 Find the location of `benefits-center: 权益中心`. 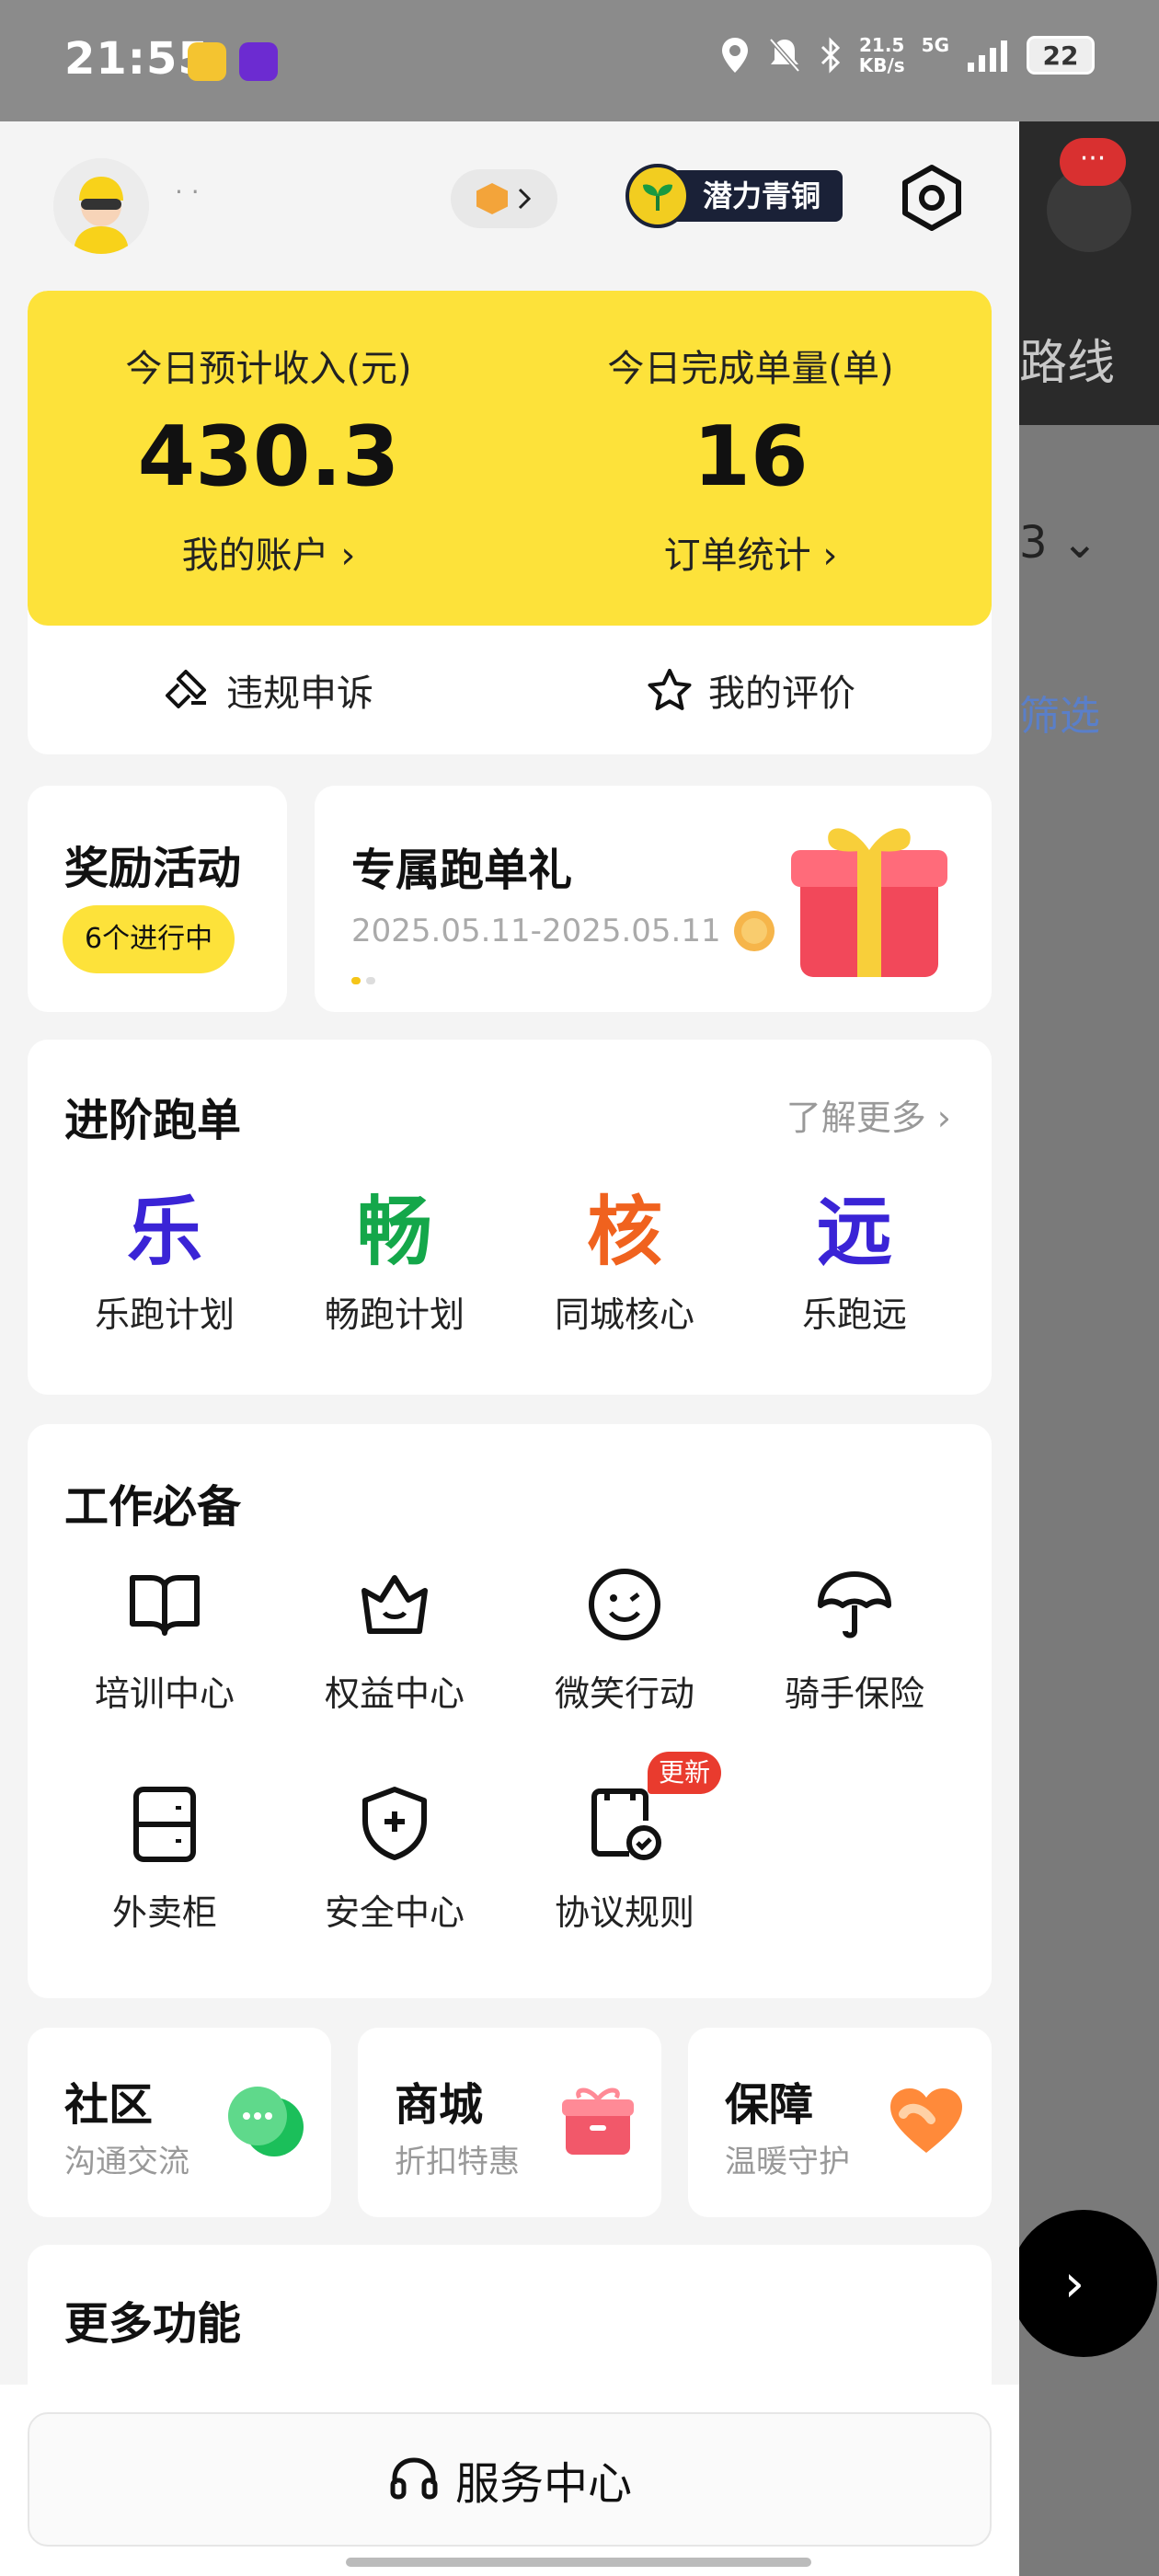

benefits-center: 权益中心 is located at coordinates (395, 1637).